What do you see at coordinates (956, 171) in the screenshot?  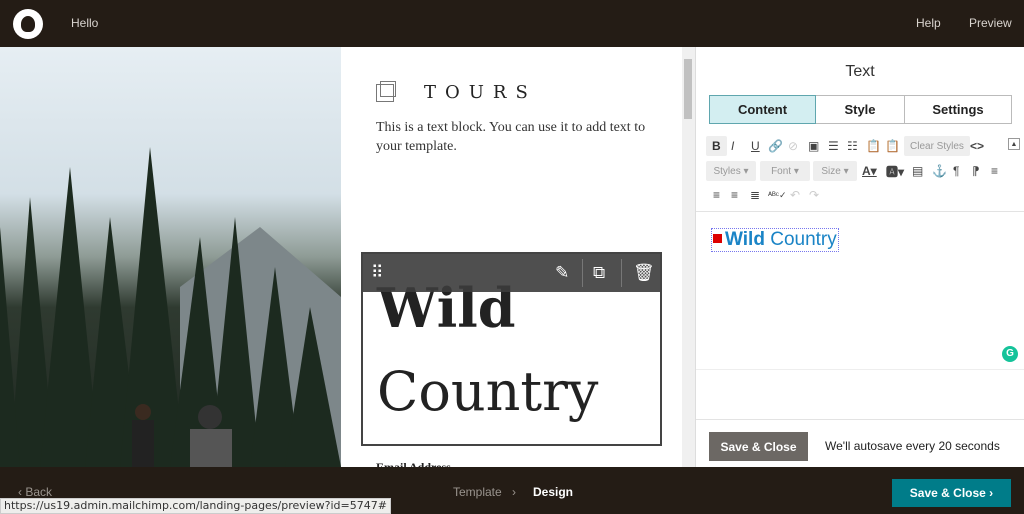 I see `ltr-icon: ¶` at bounding box center [956, 171].